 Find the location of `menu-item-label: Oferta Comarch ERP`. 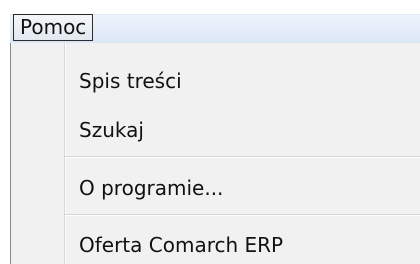

menu-item-label: Oferta Comarch ERP is located at coordinates (181, 245).